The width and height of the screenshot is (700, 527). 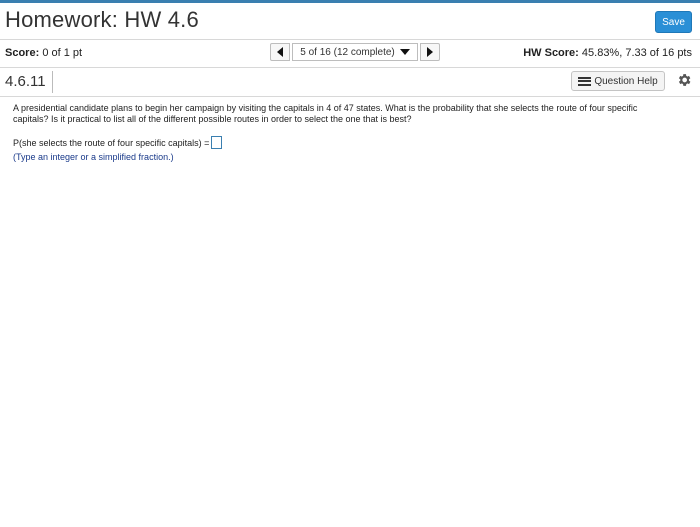 I want to click on triangle-right-icon, so click(x=430, y=52).